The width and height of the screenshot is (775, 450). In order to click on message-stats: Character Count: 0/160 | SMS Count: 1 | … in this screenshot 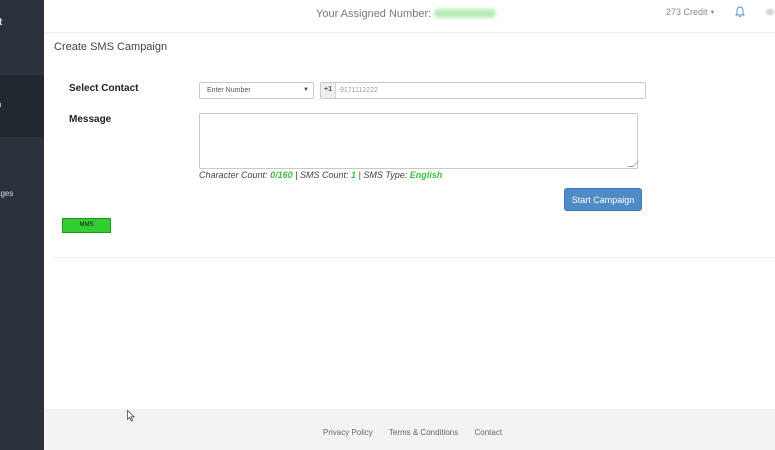, I will do `click(320, 175)`.